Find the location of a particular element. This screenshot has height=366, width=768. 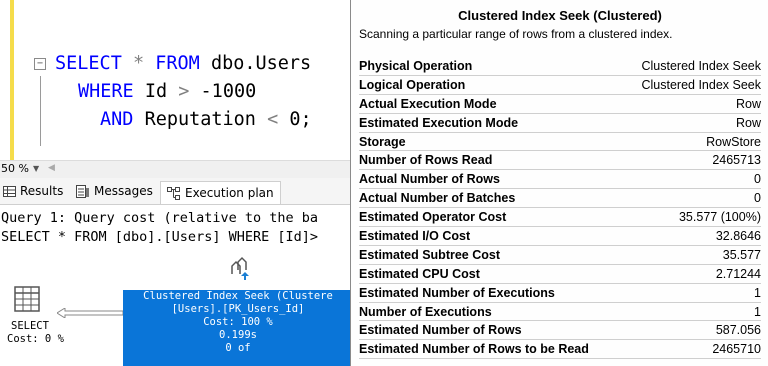

property-value: 2465710 is located at coordinates (736, 349).